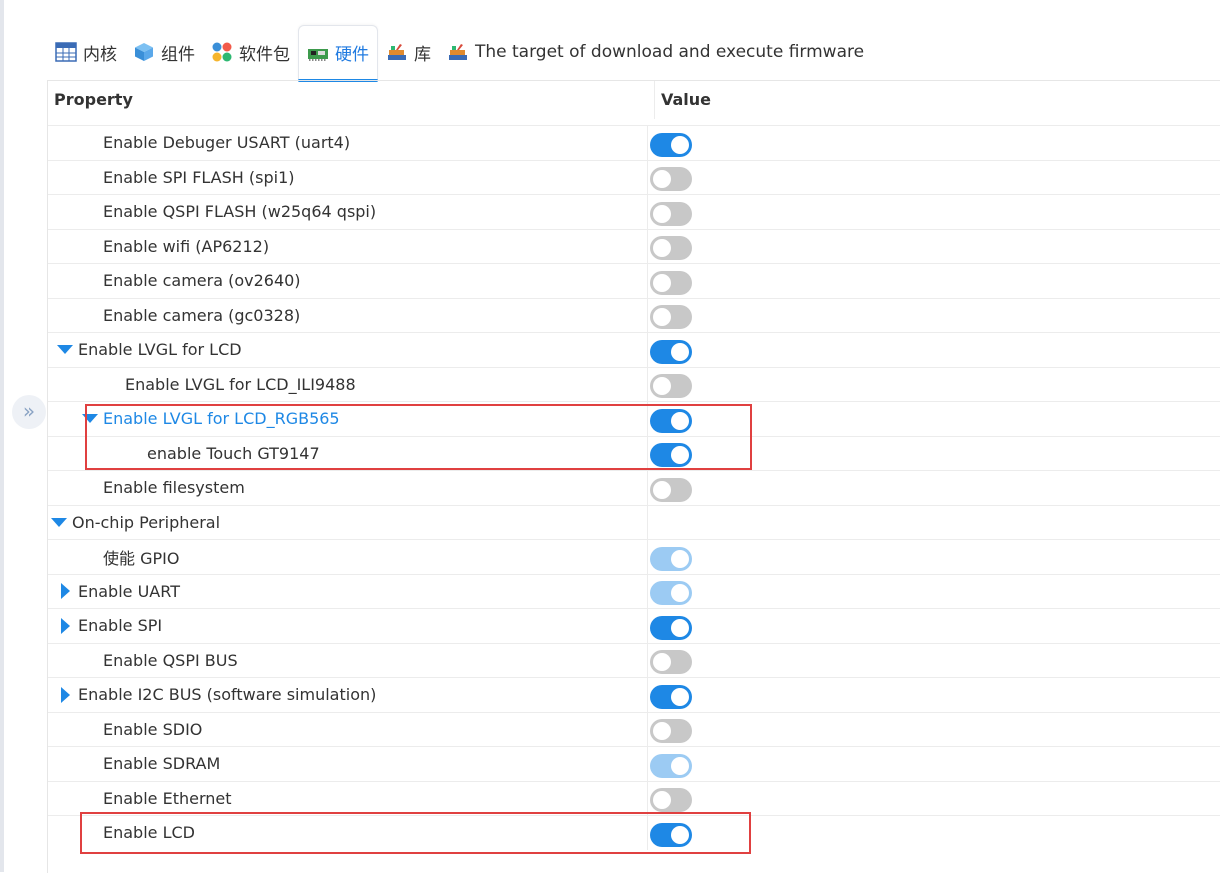  Describe the element at coordinates (2, 436) in the screenshot. I see `left-edge-bar` at that location.